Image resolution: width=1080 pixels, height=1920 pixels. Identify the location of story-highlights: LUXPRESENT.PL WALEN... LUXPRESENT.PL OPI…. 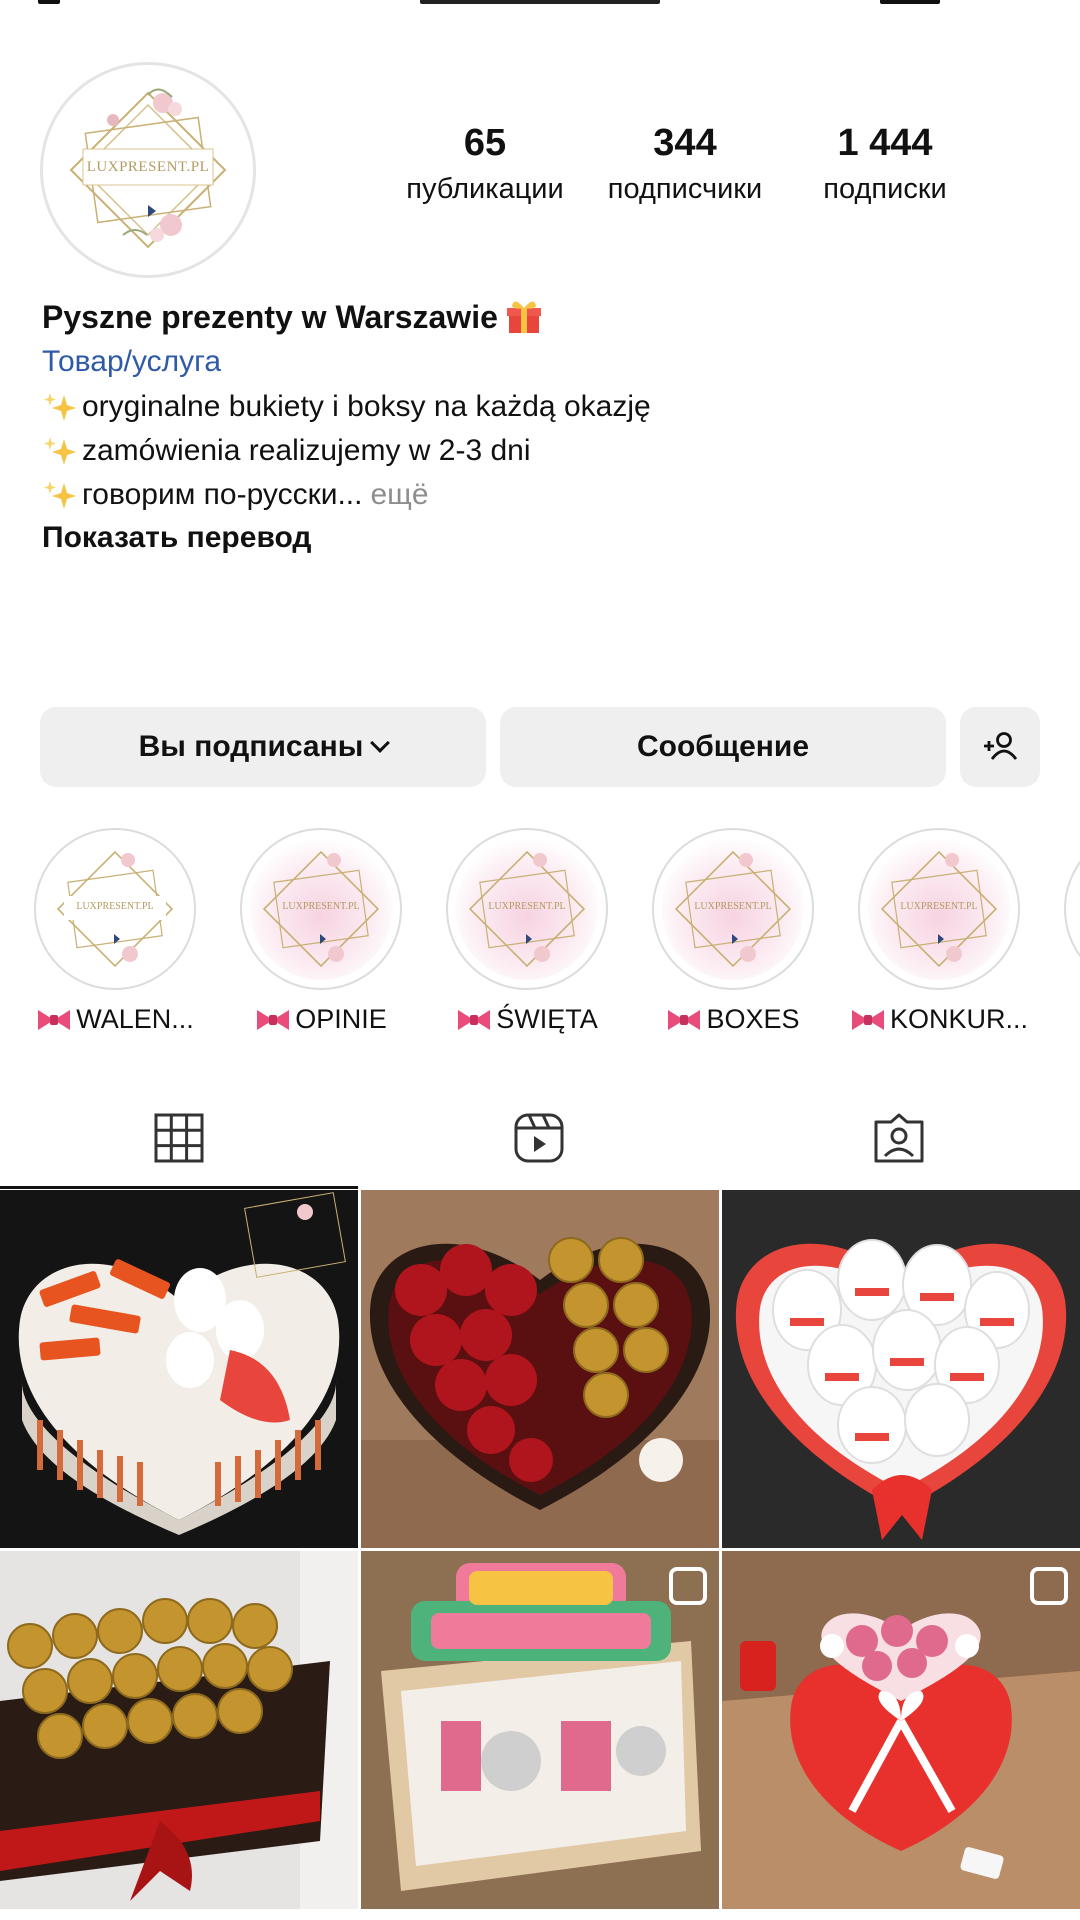
(540, 938).